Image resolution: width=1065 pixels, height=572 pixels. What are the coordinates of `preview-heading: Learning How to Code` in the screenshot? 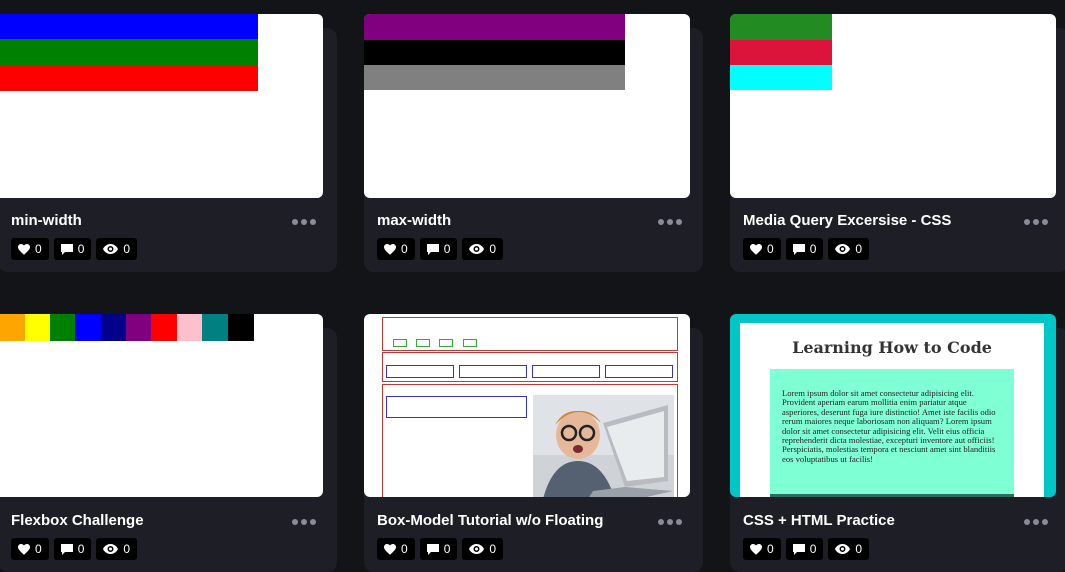 It's located at (892, 347).